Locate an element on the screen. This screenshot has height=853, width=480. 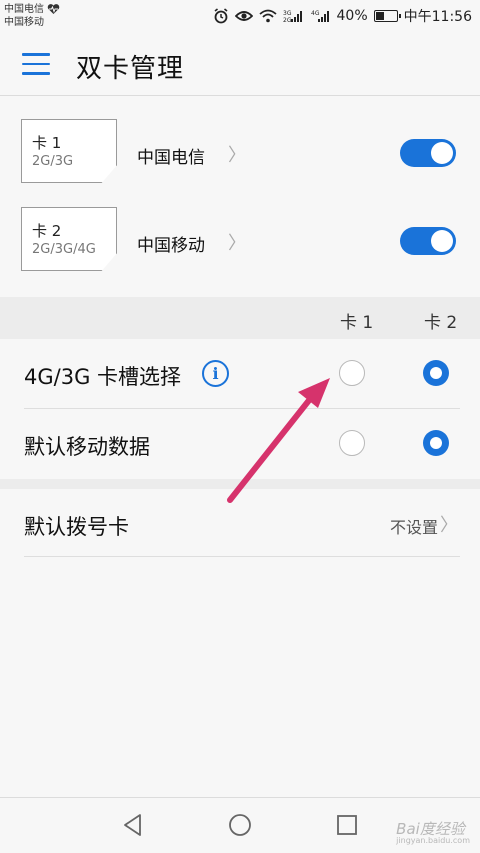
slot-select-row: 4G/3G 卡槽选择 i is located at coordinates (240, 374).